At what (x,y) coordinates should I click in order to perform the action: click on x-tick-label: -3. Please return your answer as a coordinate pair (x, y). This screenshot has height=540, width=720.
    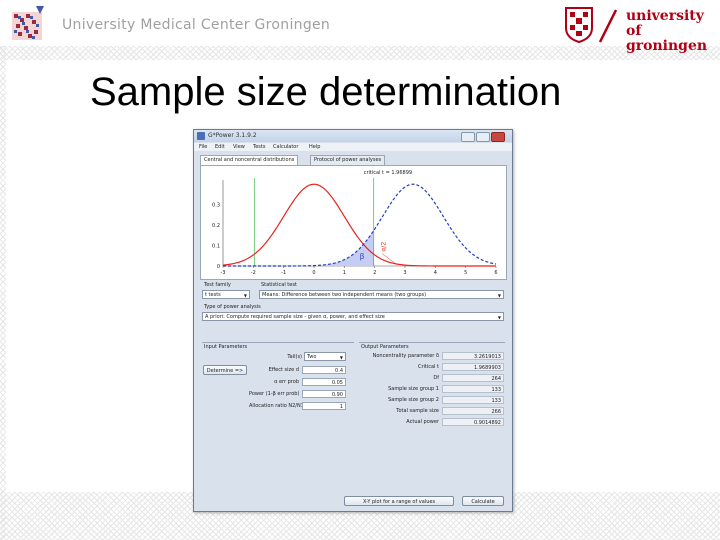
    Looking at the image, I should click on (223, 273).